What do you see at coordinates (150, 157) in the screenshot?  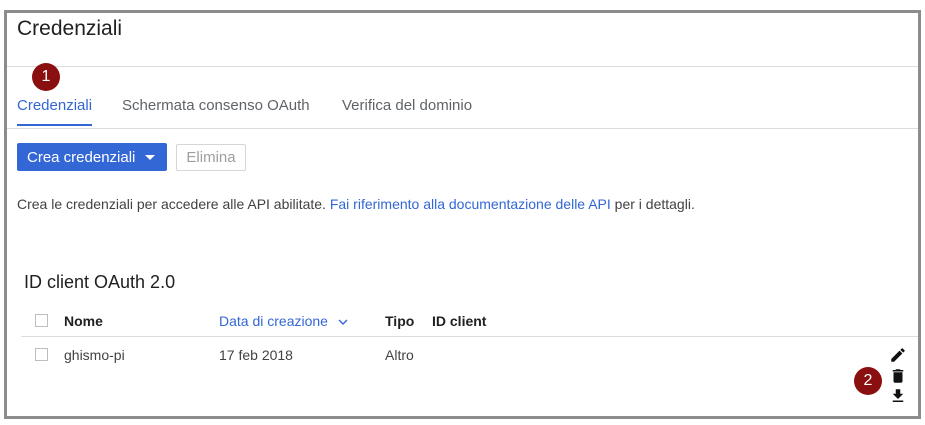 I see `caret-down-icon` at bounding box center [150, 157].